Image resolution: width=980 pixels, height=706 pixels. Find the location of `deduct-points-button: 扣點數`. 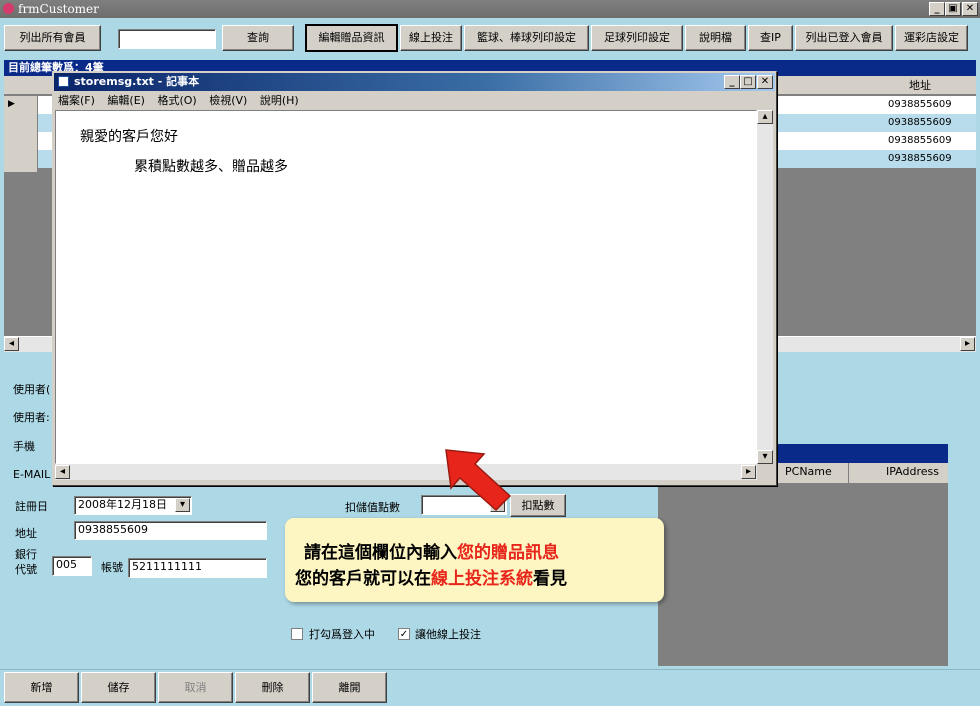

deduct-points-button: 扣點數 is located at coordinates (538, 505).